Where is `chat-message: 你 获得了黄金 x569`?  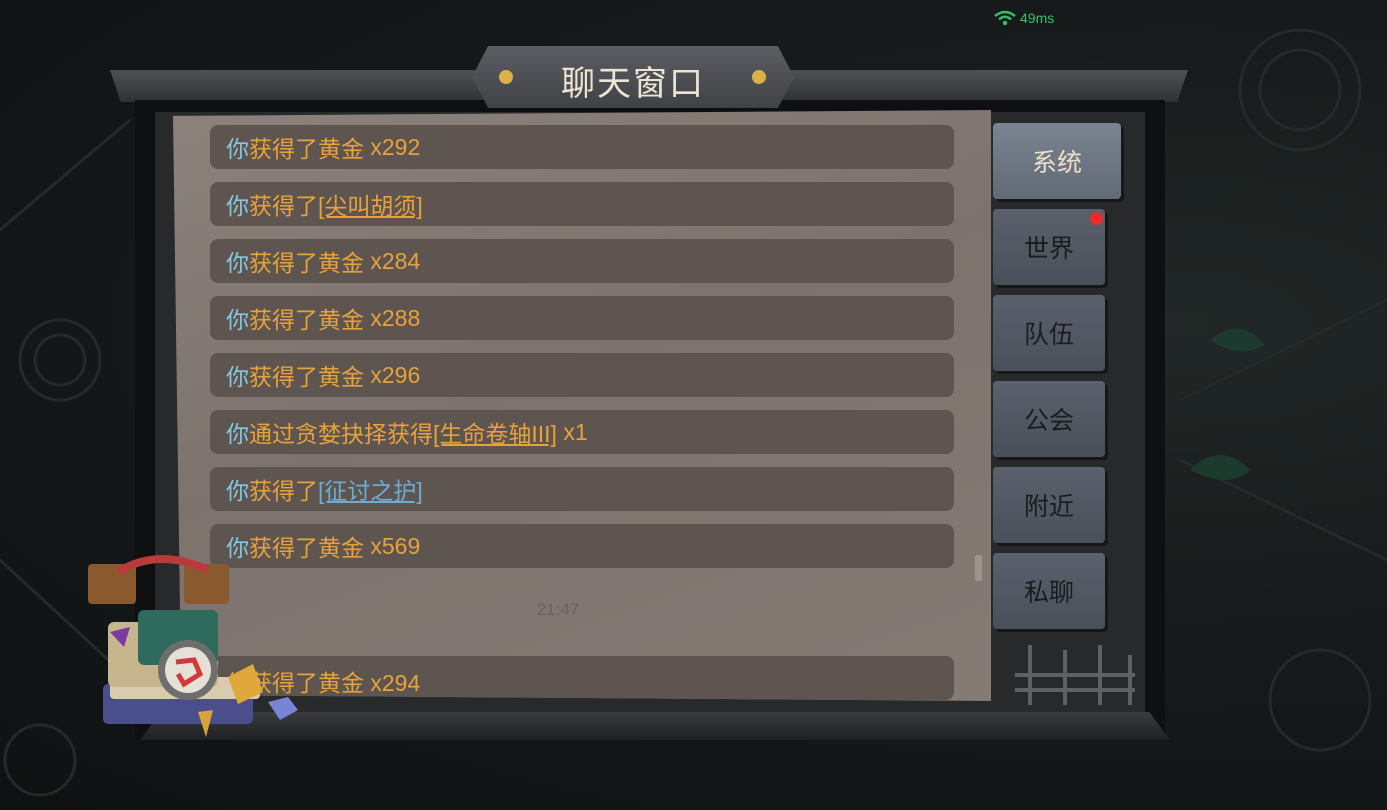 chat-message: 你 获得了黄金 x569 is located at coordinates (582, 546).